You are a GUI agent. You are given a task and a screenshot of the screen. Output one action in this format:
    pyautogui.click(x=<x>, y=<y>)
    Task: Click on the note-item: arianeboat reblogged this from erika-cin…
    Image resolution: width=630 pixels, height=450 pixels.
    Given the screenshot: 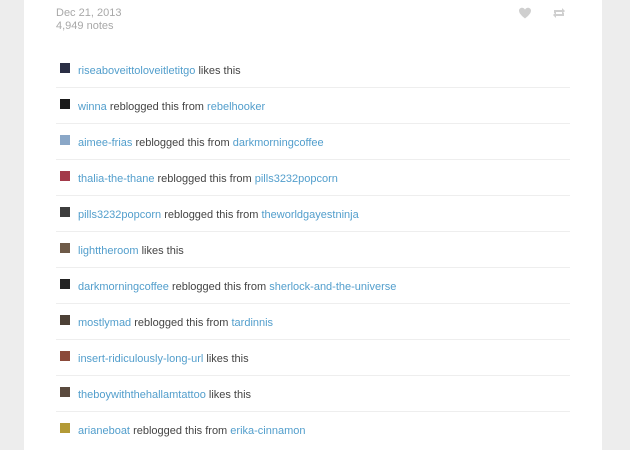 What is the action you would take?
    pyautogui.click(x=313, y=430)
    